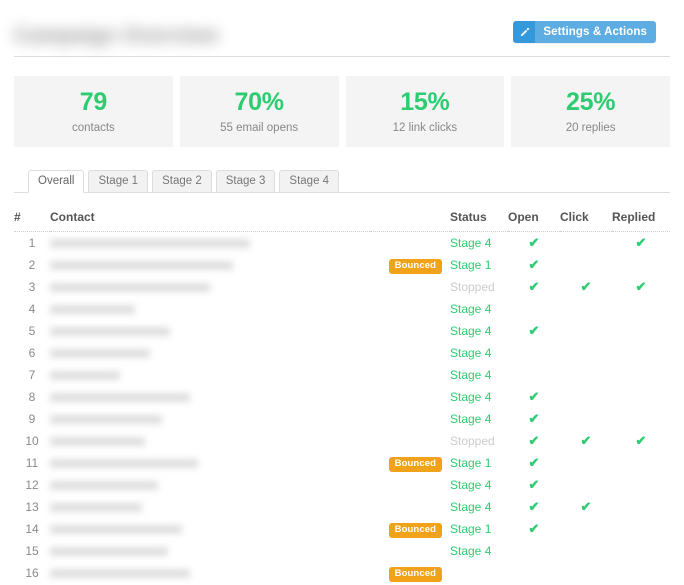 The height and width of the screenshot is (585, 684). What do you see at coordinates (586, 221) in the screenshot?
I see `column-header-click: Click` at bounding box center [586, 221].